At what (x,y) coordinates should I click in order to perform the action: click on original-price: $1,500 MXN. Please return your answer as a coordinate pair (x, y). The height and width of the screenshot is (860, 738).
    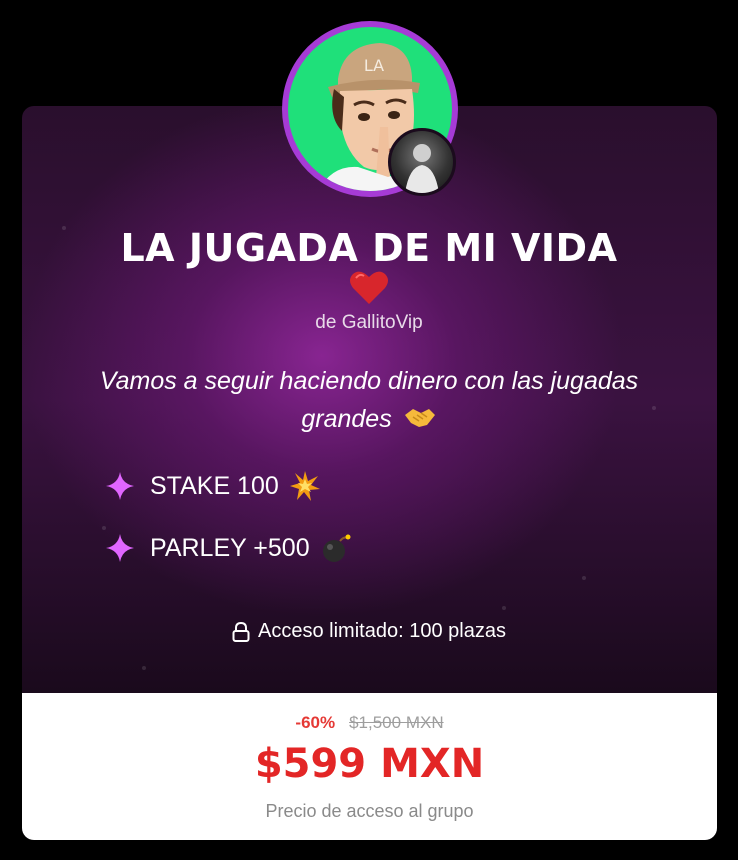
    Looking at the image, I should click on (396, 722).